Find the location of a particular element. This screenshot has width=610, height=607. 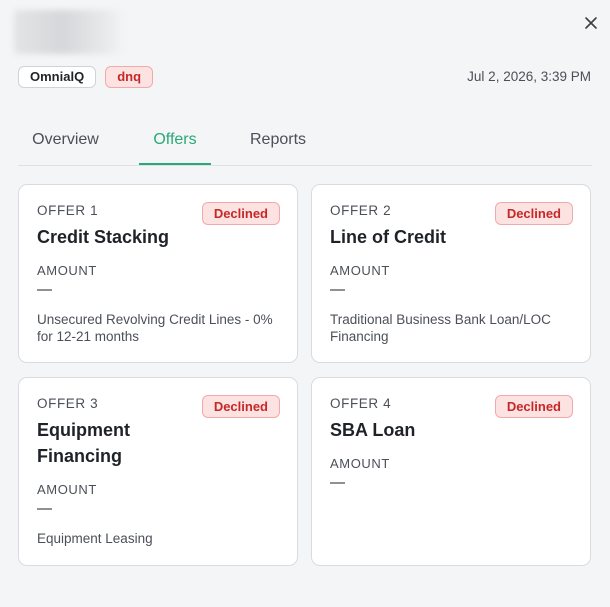

tab-offers: Offers is located at coordinates (175, 141).